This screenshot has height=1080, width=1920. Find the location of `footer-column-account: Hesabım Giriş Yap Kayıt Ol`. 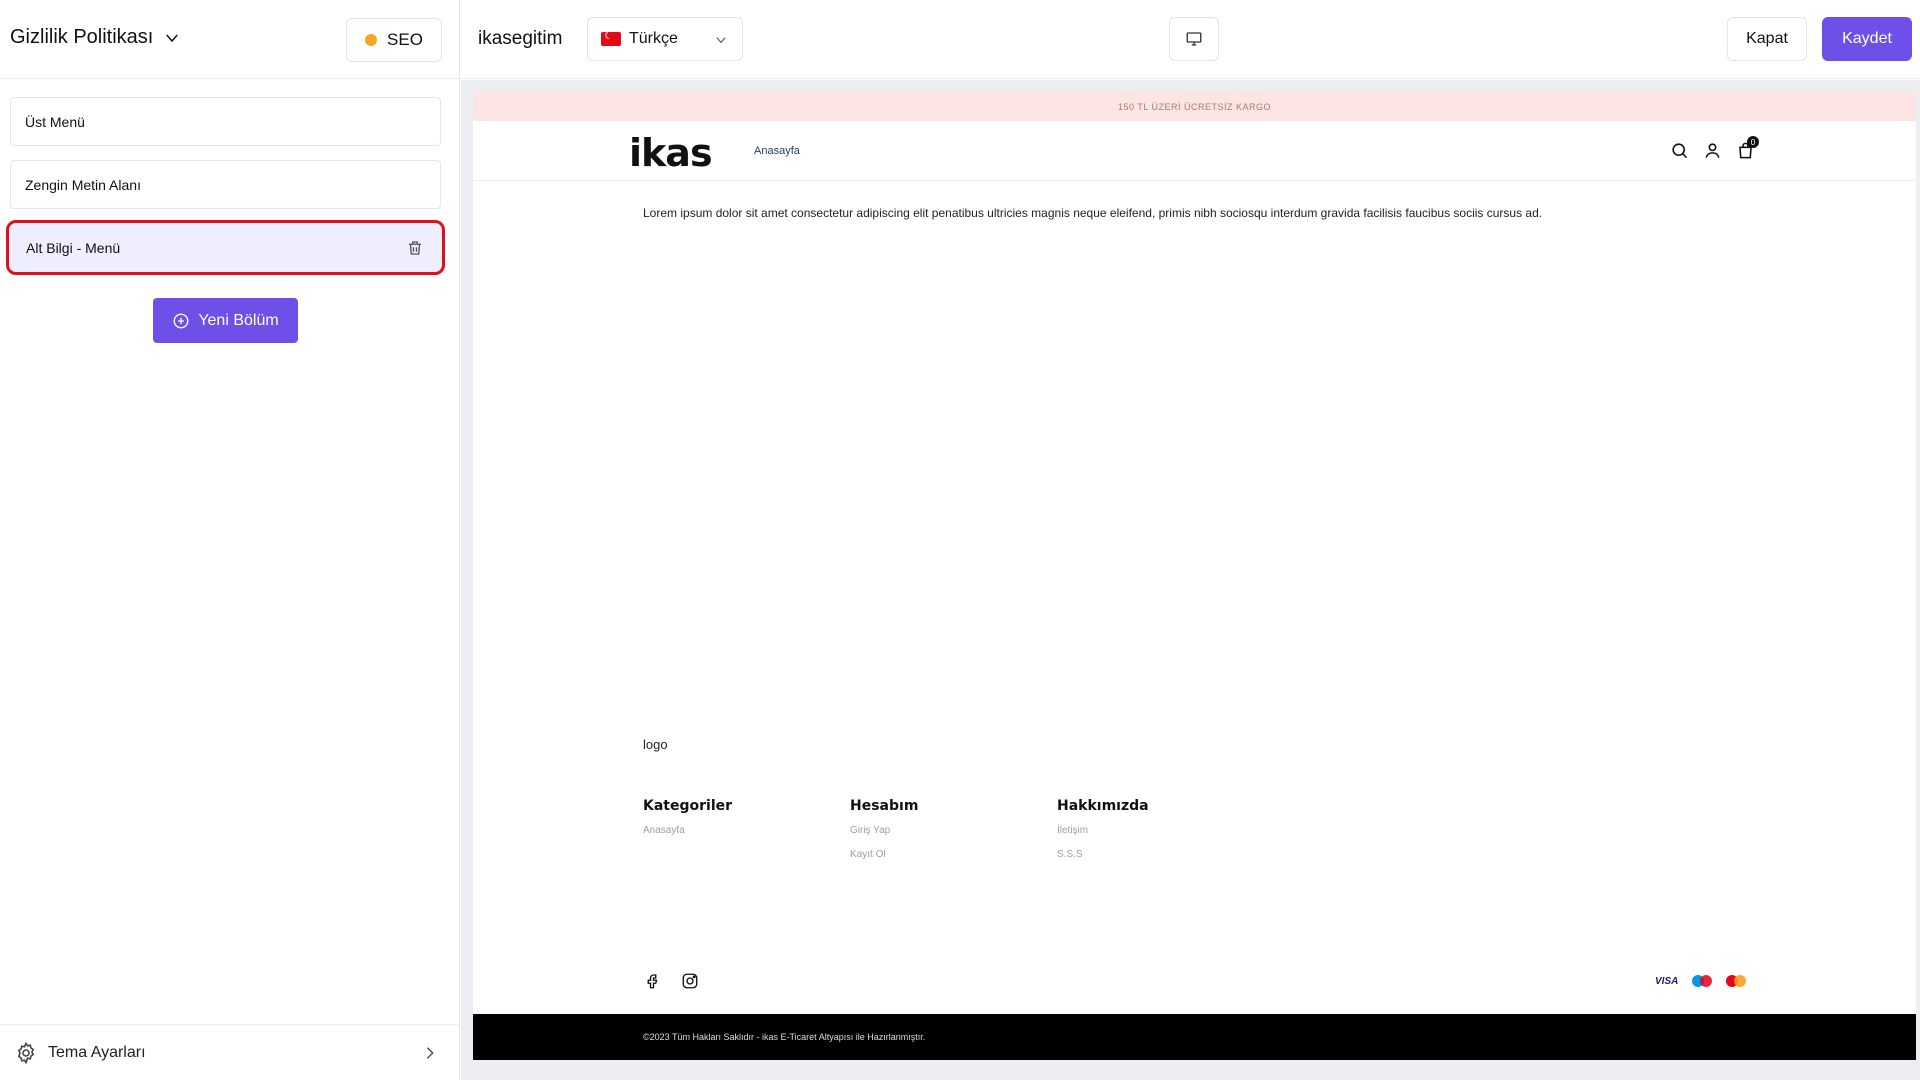

footer-column-account: Hesabım Giriş Yap Kayıt Ol is located at coordinates (884, 835).